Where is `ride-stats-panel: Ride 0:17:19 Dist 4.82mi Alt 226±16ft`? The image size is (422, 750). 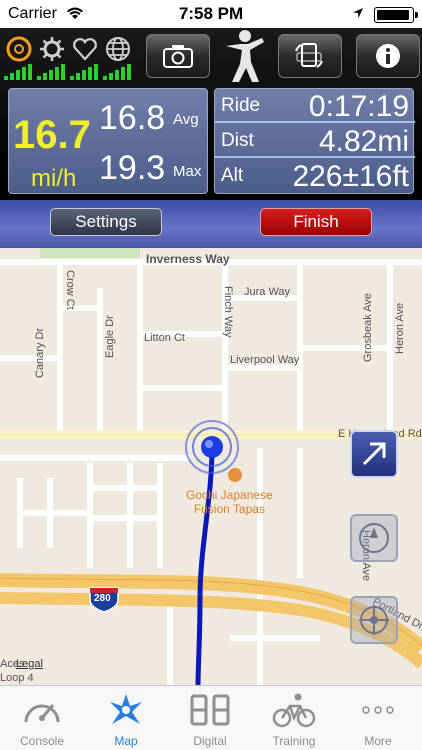
ride-stats-panel: Ride 0:17:19 Dist 4.82mi Alt 226±16ft is located at coordinates (314, 141).